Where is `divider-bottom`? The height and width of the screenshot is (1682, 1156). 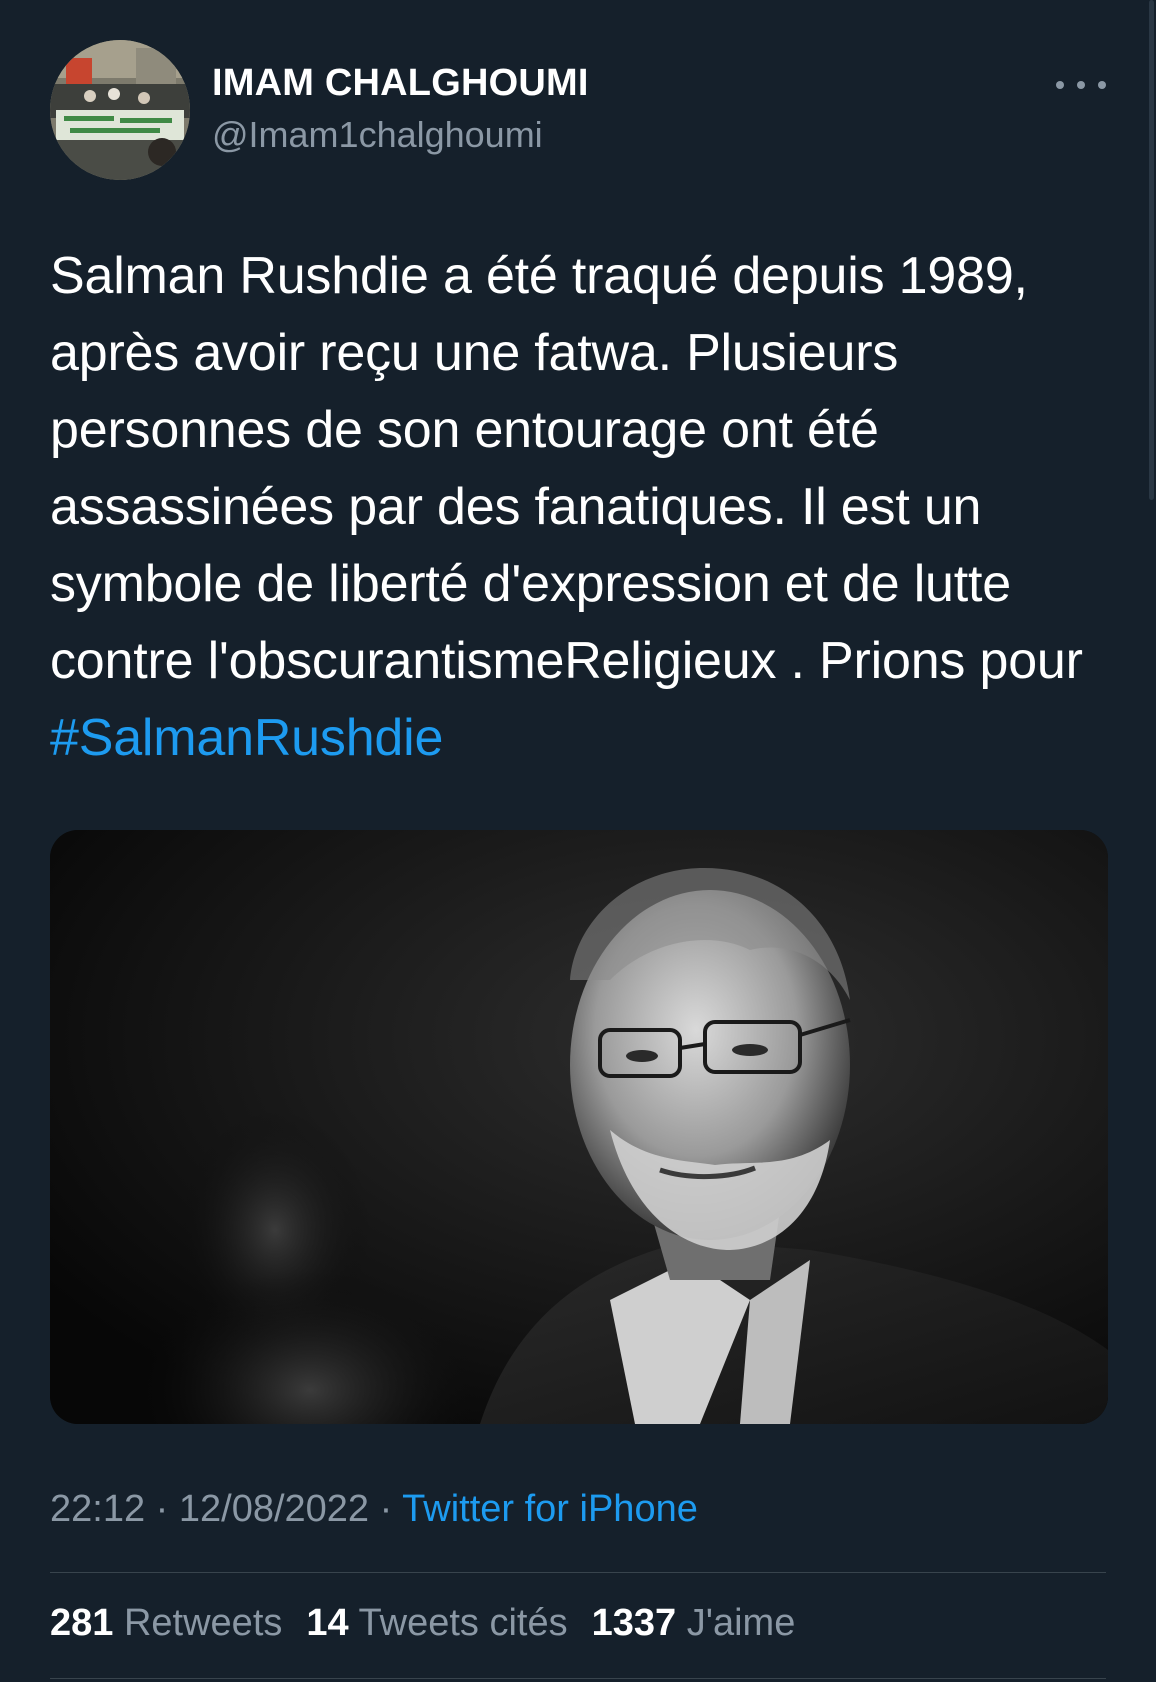
divider-bottom is located at coordinates (578, 1678).